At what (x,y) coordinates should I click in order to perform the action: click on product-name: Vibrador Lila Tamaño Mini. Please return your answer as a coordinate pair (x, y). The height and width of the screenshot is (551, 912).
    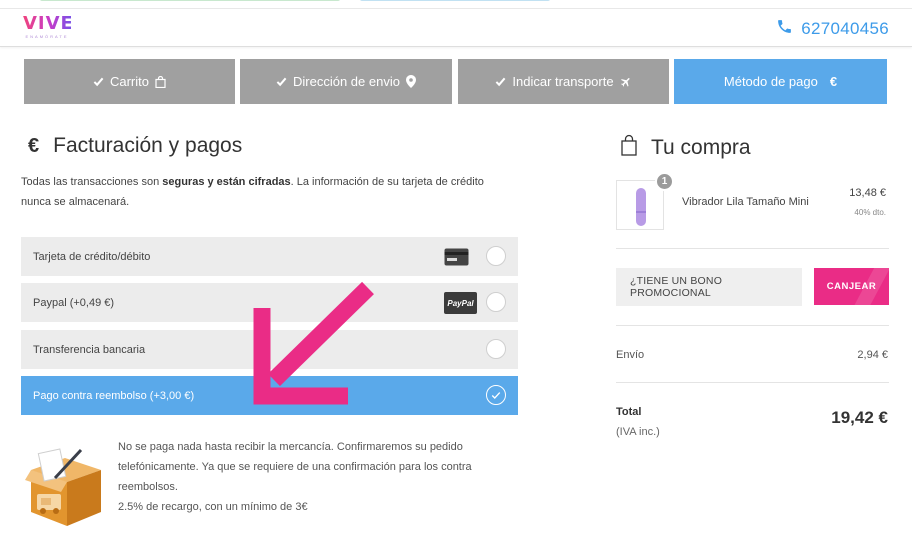
    Looking at the image, I should click on (745, 202).